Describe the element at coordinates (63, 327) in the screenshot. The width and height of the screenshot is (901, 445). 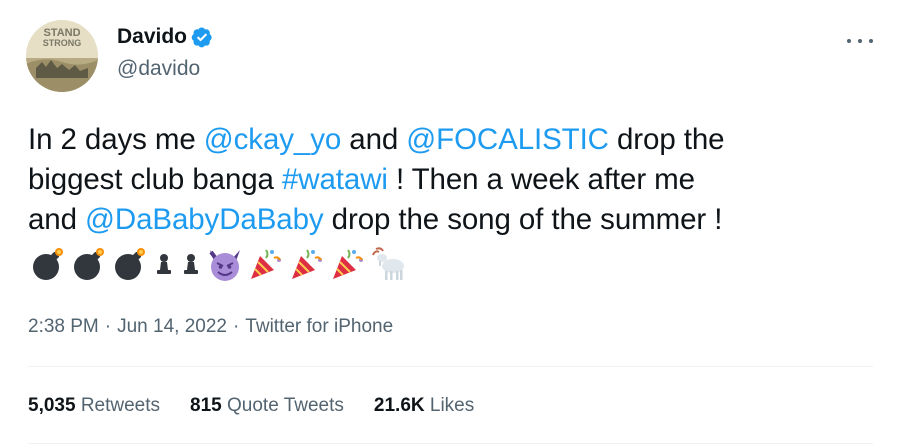
I see `tweet-time: 2:38 PM` at that location.